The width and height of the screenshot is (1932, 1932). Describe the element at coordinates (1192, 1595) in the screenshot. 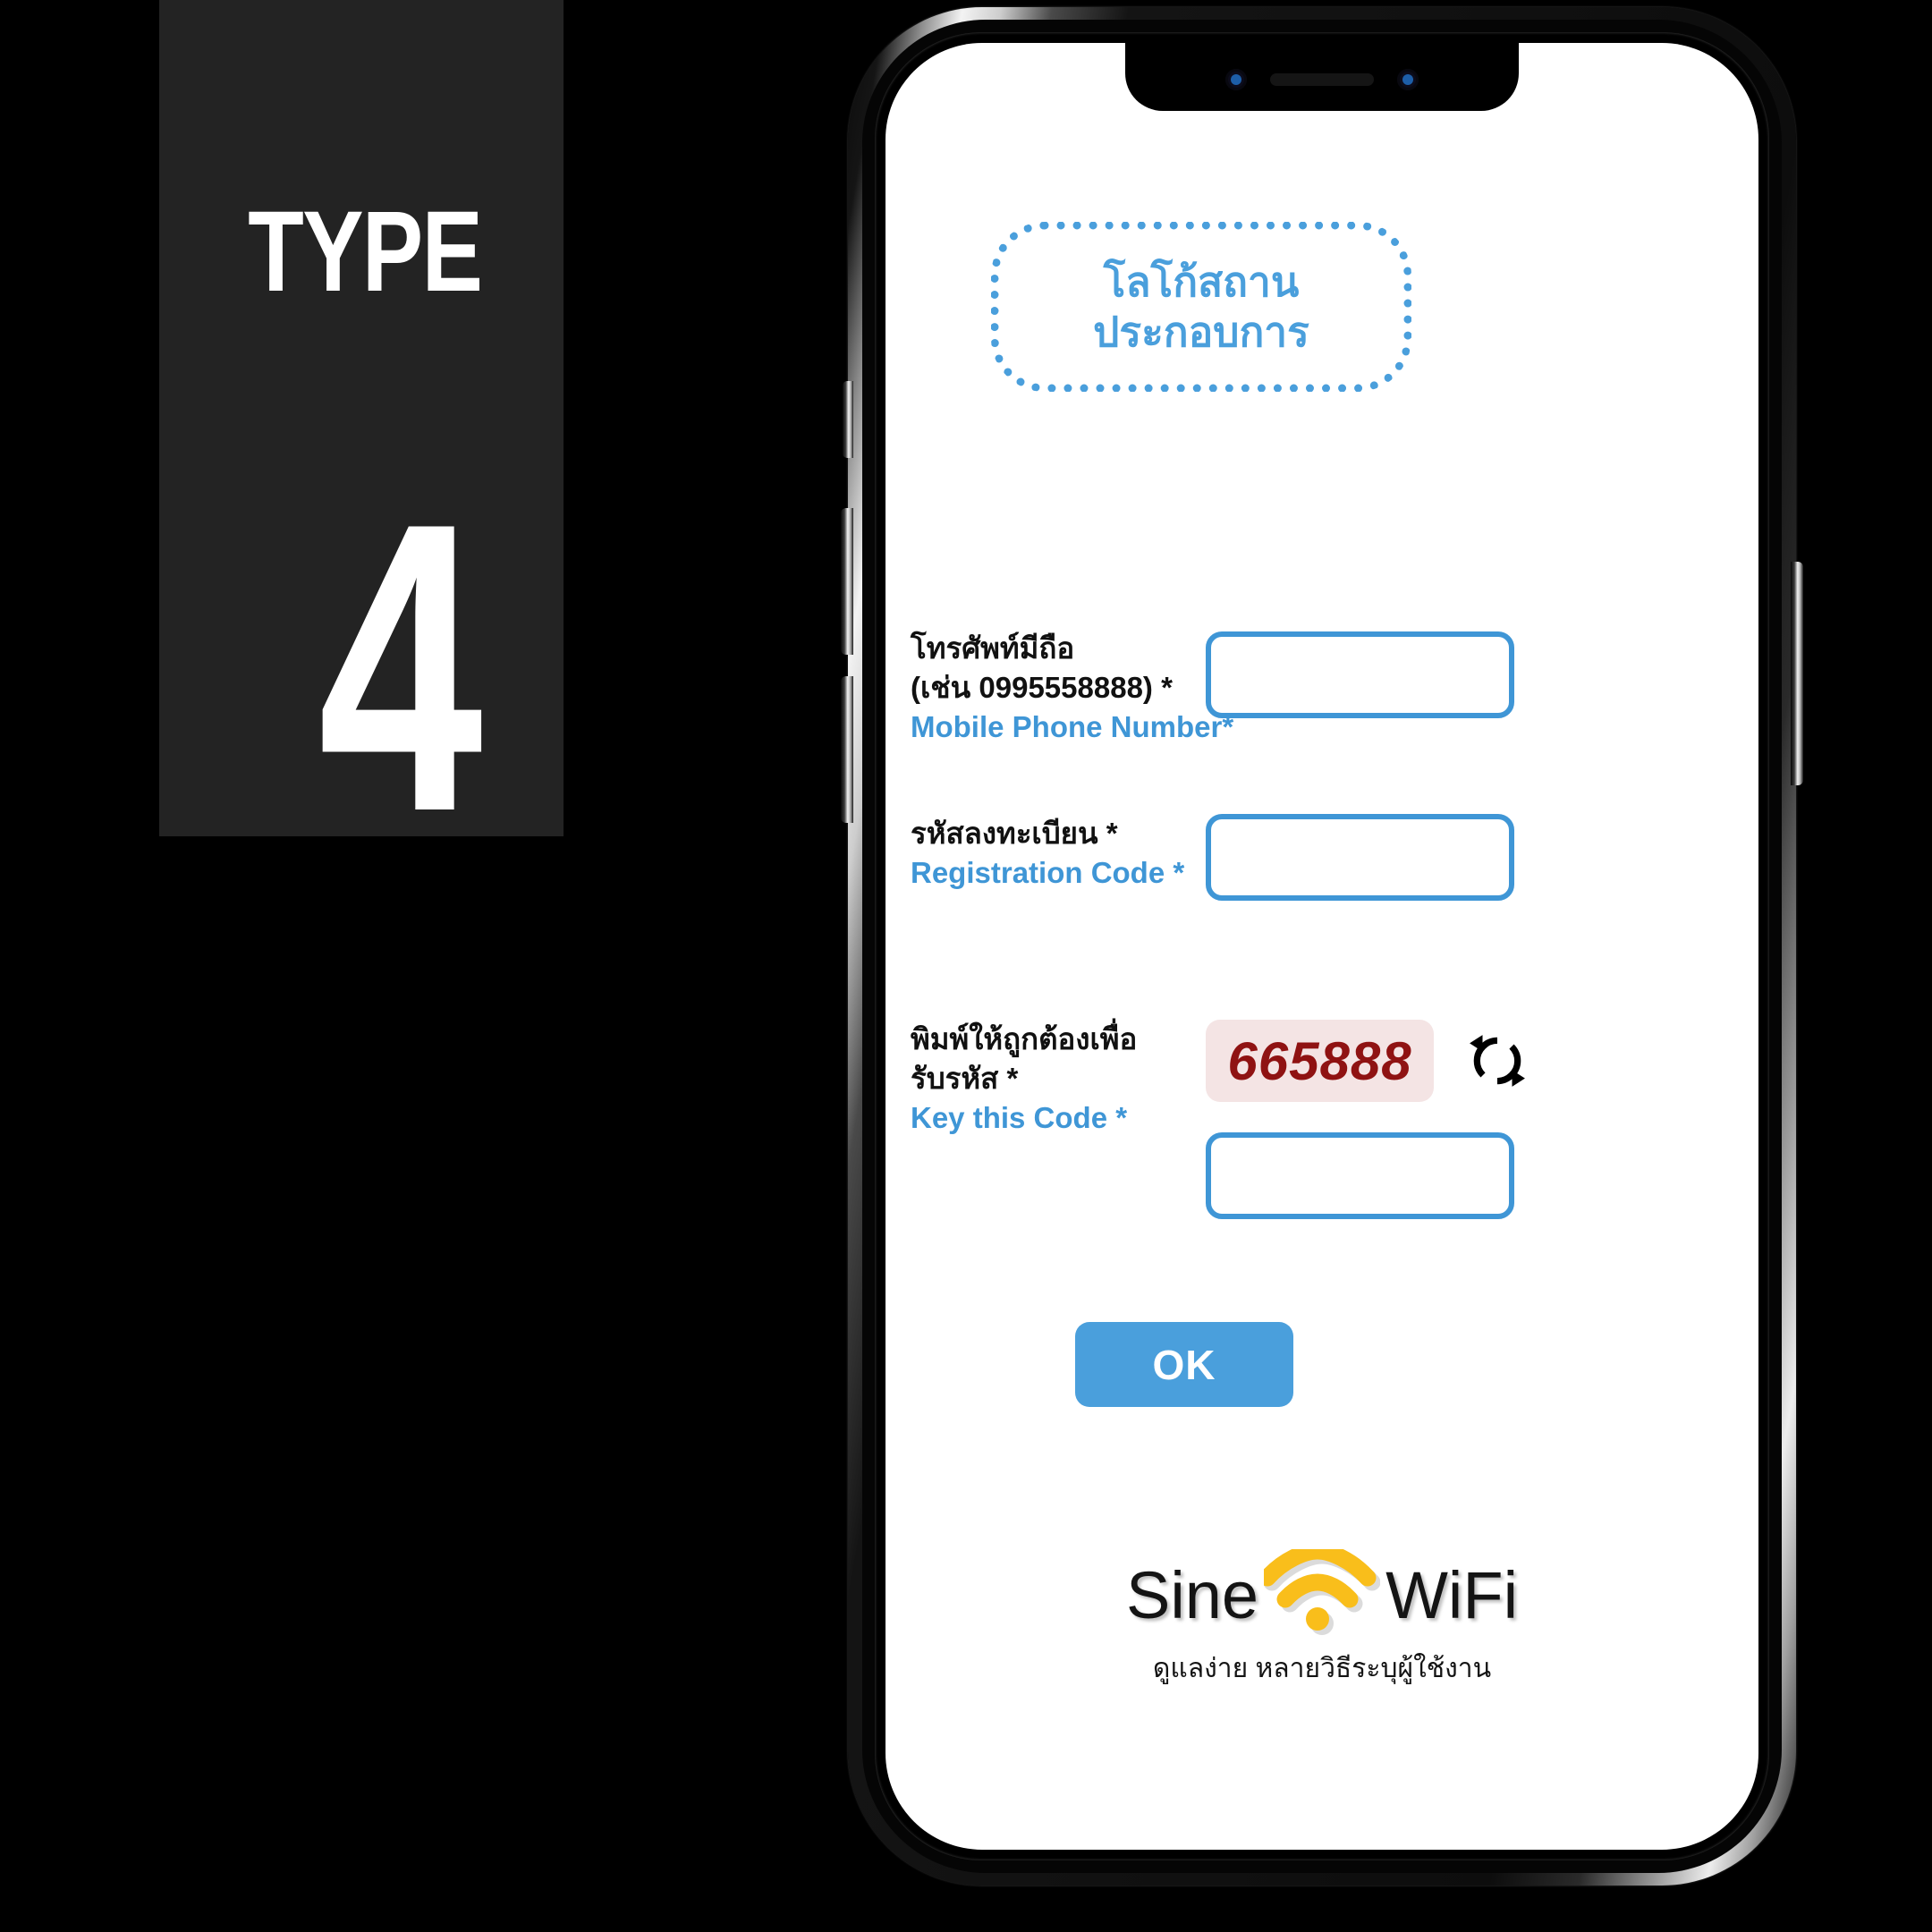

I see `brand-word-left: Sine` at that location.